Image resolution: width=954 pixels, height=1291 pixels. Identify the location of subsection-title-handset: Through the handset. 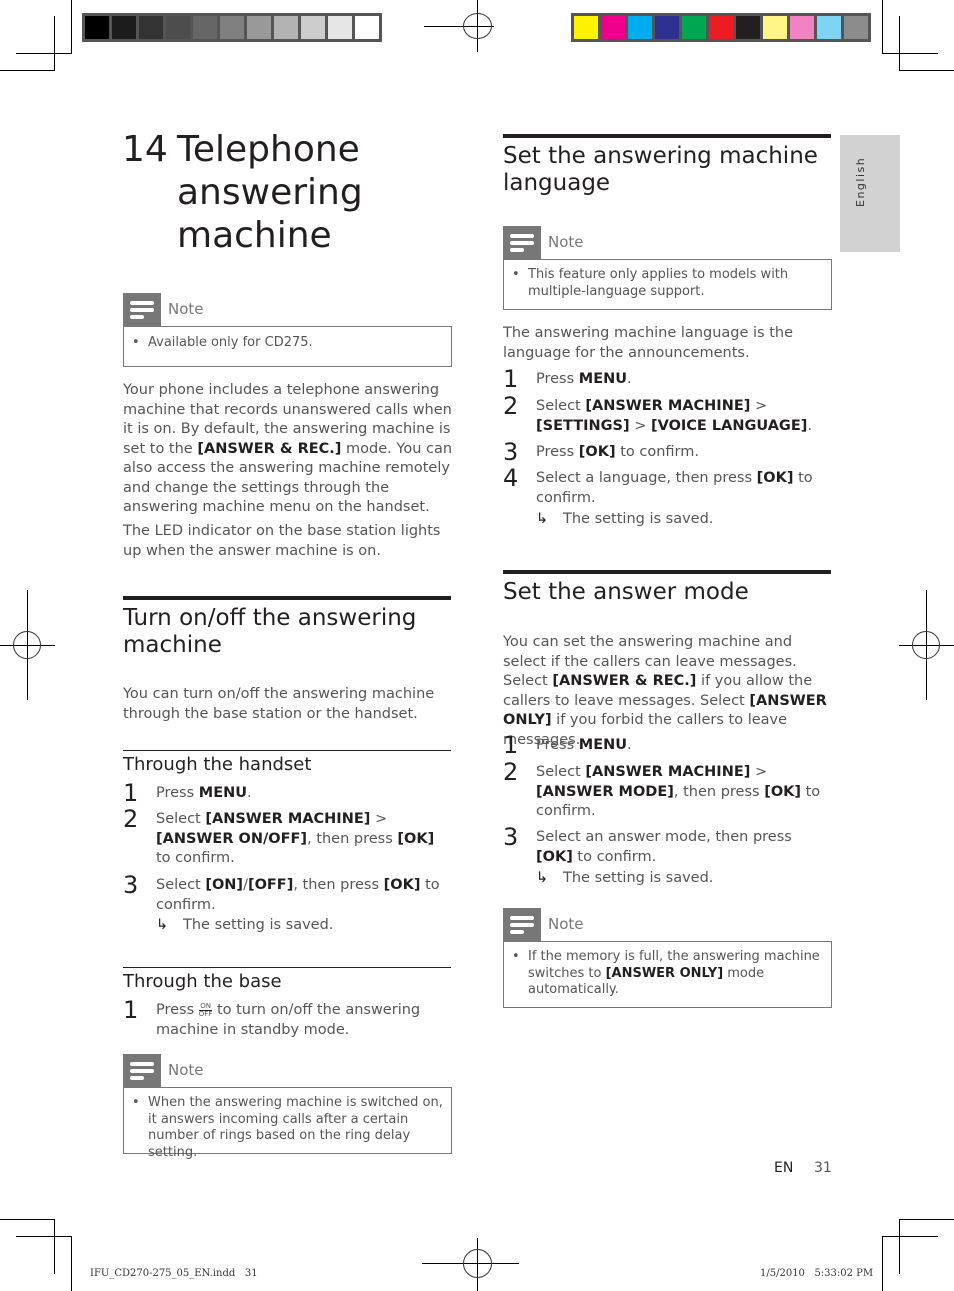
(217, 764).